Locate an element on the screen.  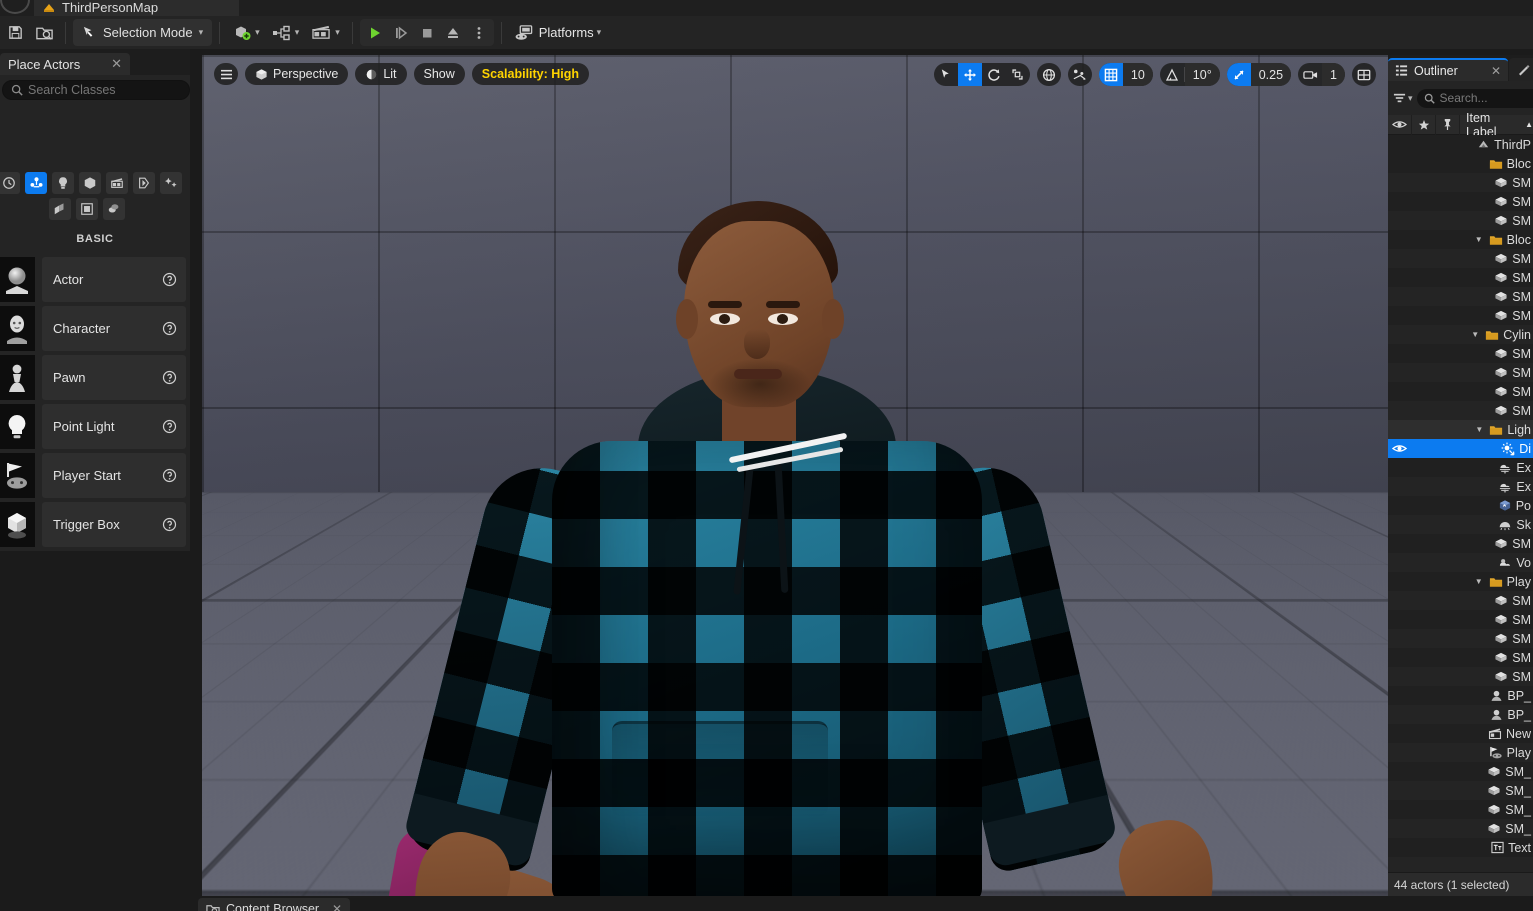
place-actors-search is located at coordinates (96, 90).